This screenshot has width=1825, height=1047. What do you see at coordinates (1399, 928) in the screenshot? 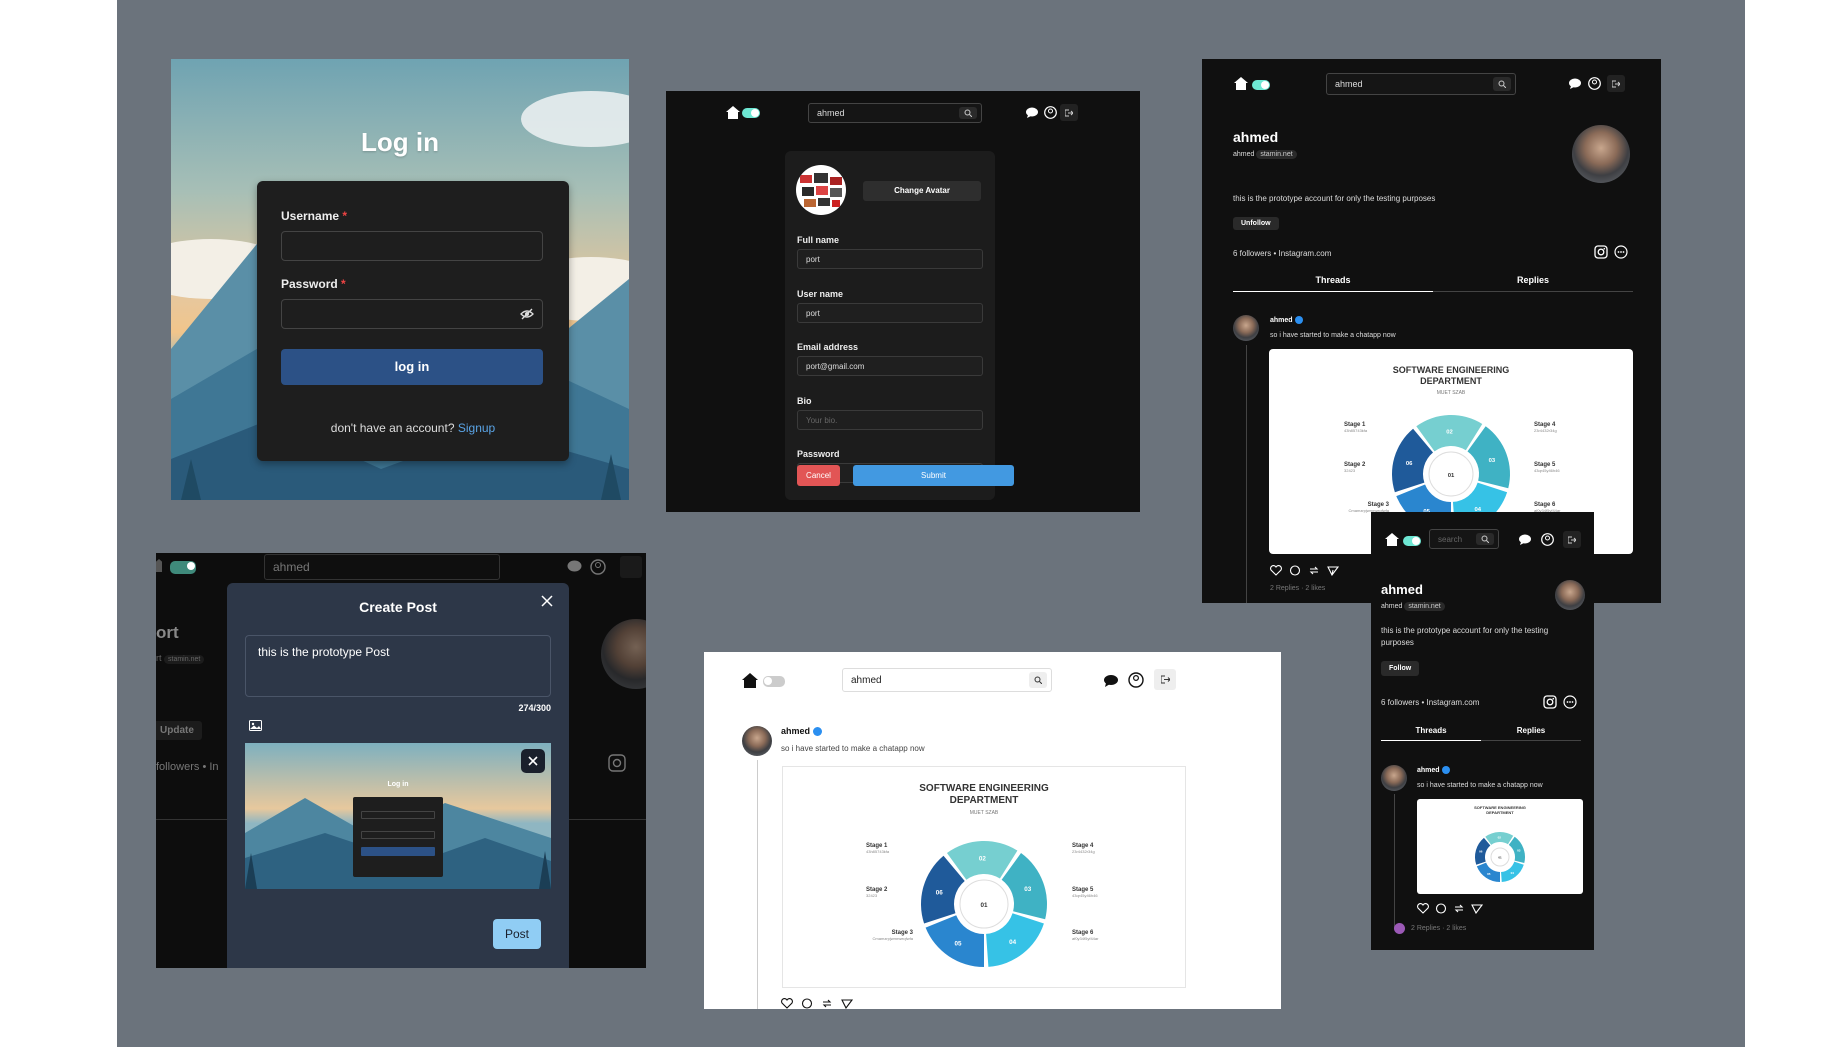
I see `reply-avatar` at bounding box center [1399, 928].